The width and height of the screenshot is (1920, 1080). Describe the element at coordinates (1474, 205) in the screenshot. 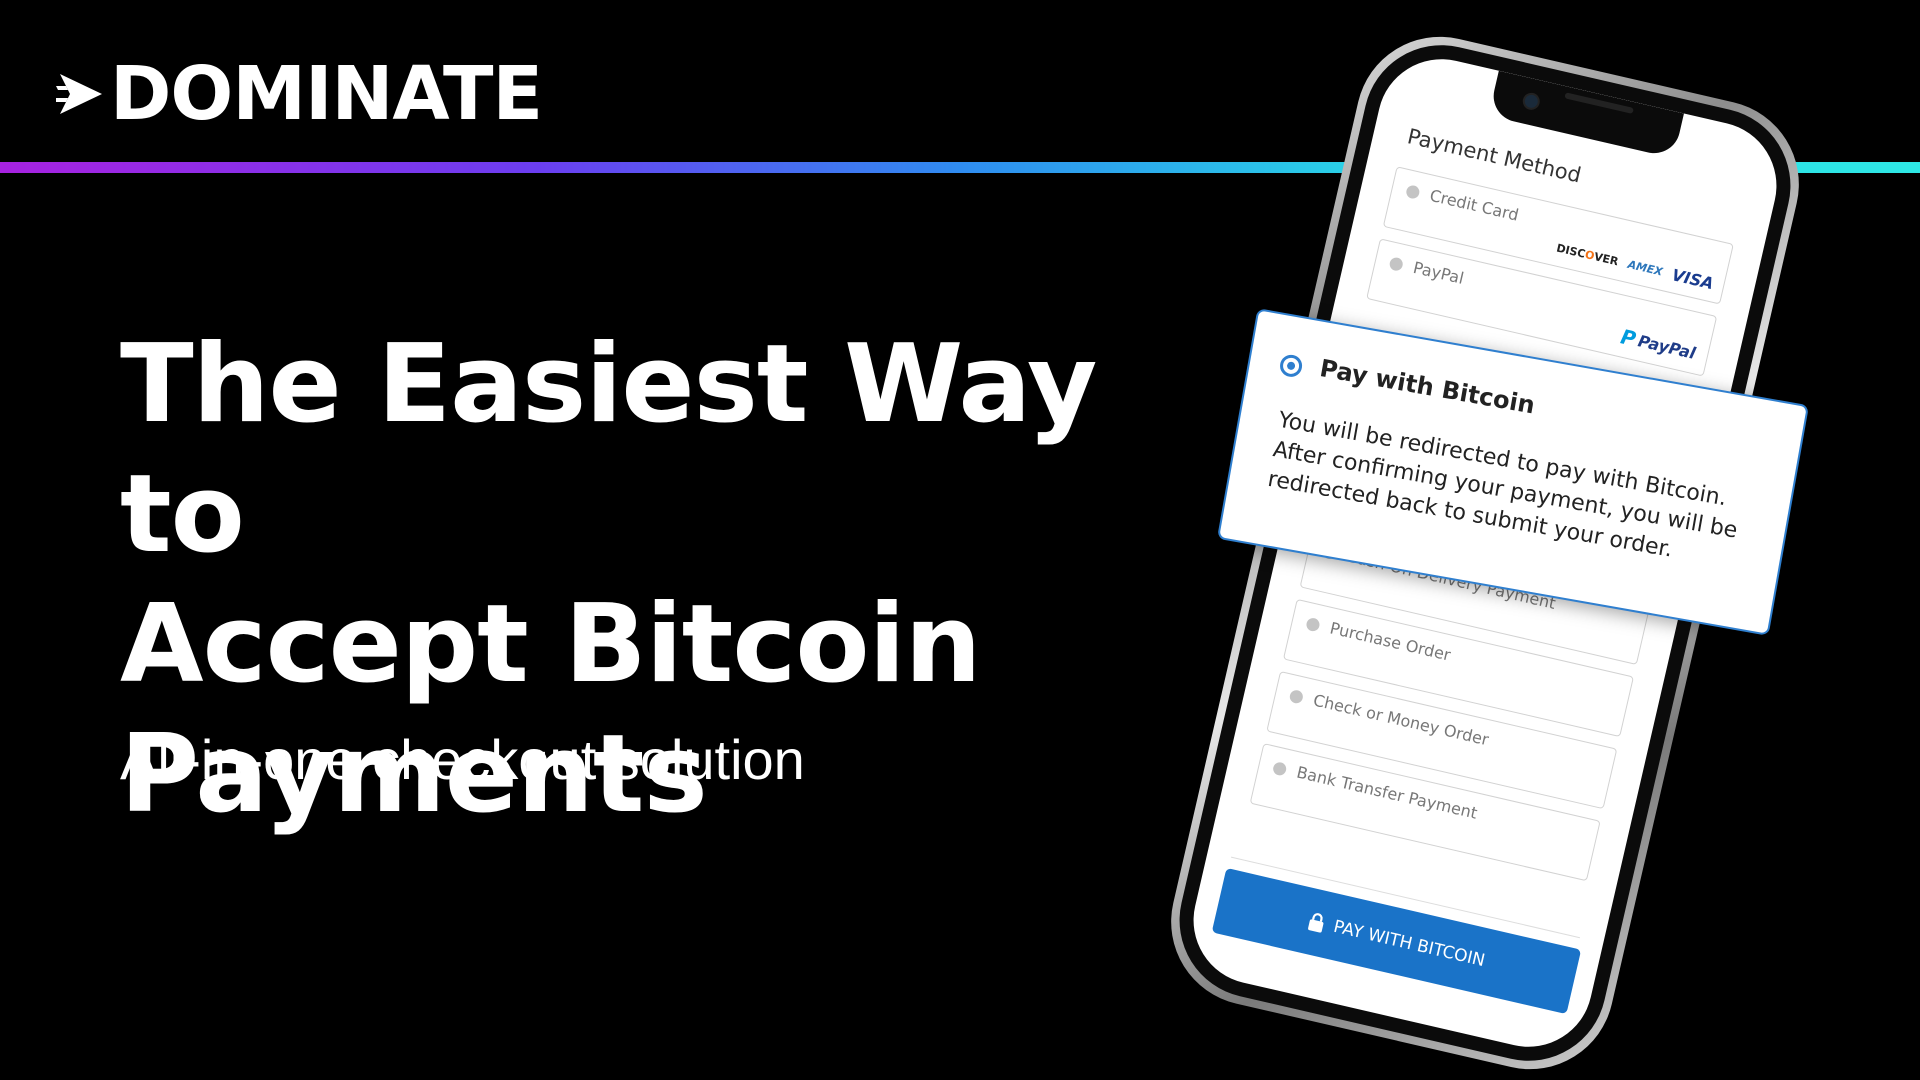

I see `payment-option-label: Credit Card` at that location.